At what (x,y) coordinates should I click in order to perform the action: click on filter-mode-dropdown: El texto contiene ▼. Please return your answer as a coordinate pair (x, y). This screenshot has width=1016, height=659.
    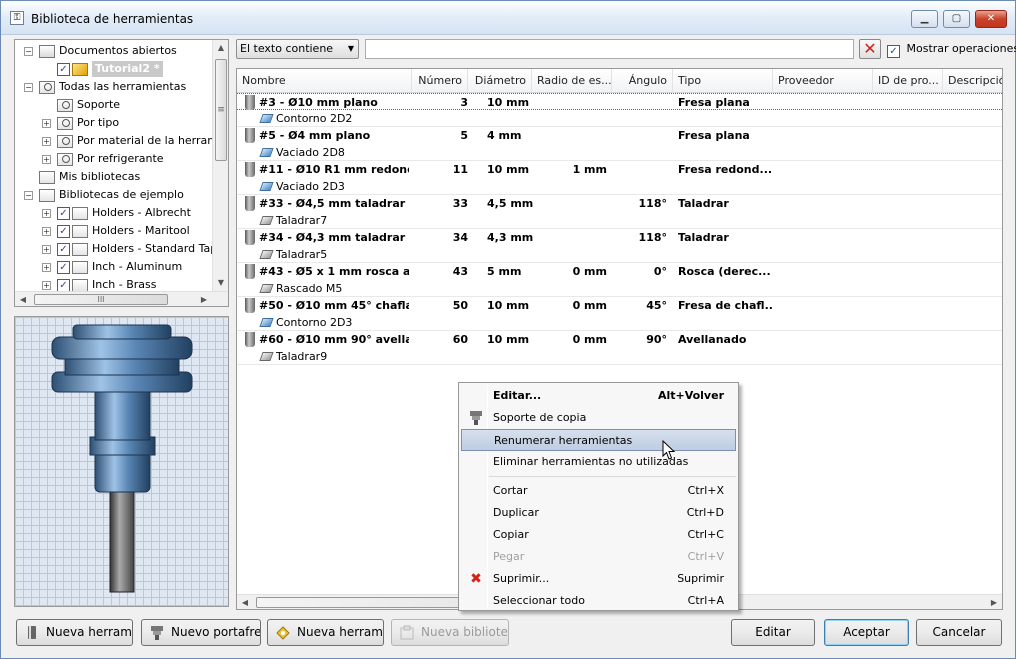
    Looking at the image, I should click on (297, 49).